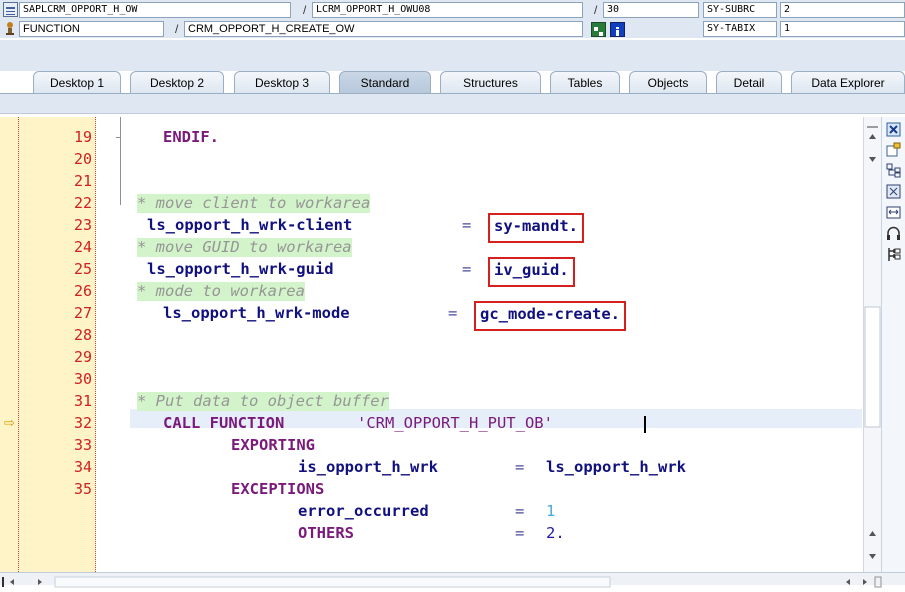  I want to click on tab-desktop-2: Desktop 2, so click(177, 82).